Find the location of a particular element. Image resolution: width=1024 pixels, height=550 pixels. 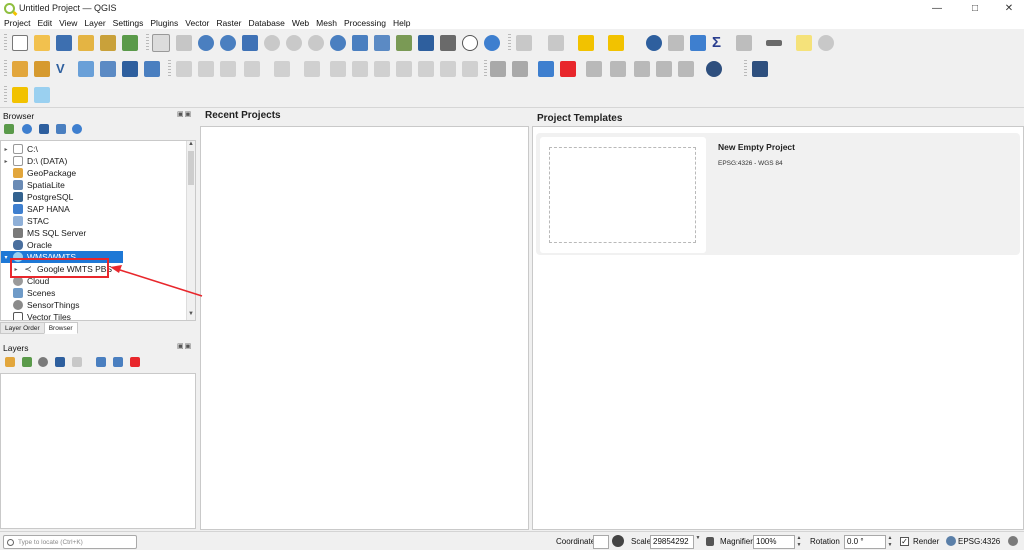

annotation-arrow is located at coordinates (156, 281).